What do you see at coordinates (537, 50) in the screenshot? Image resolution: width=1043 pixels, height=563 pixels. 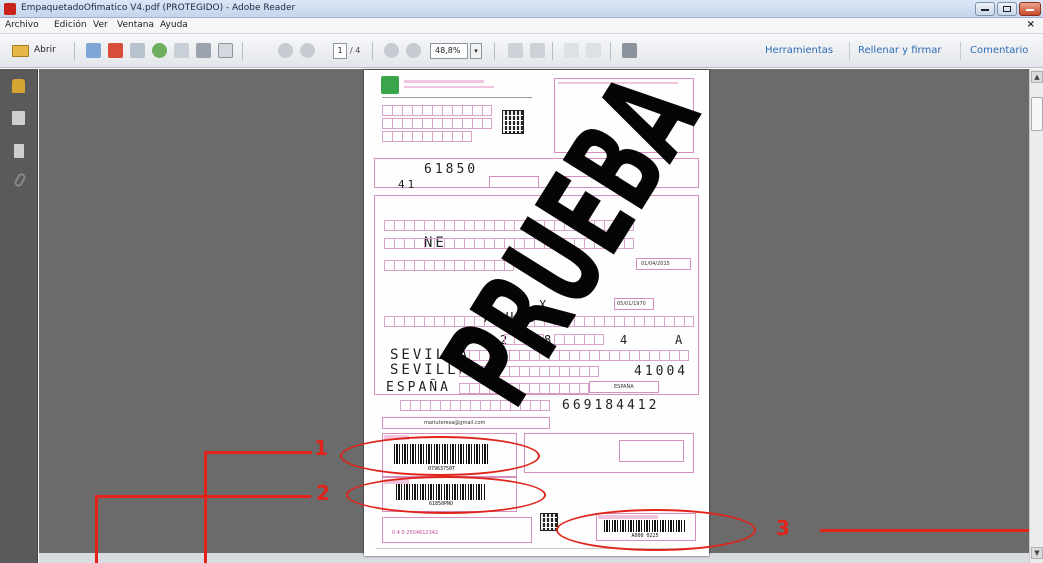 I see `fit-width-icon` at bounding box center [537, 50].